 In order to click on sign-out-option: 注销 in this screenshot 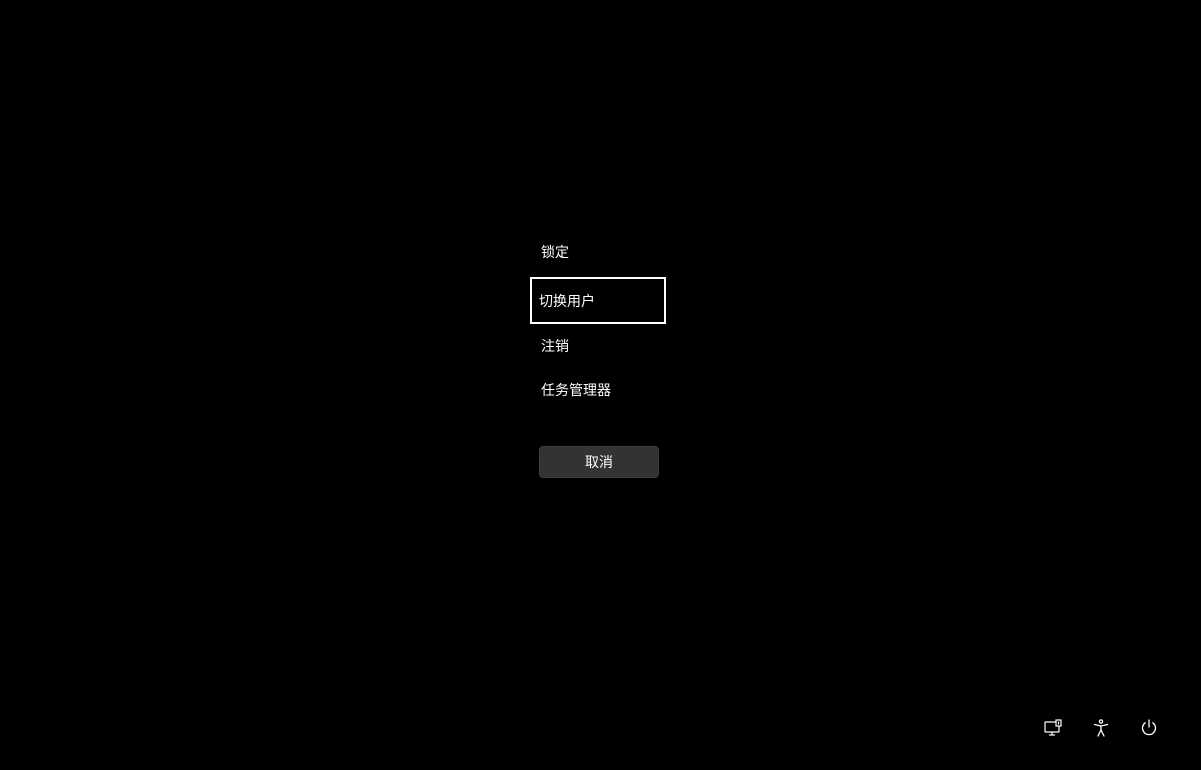, I will do `click(598, 346)`.